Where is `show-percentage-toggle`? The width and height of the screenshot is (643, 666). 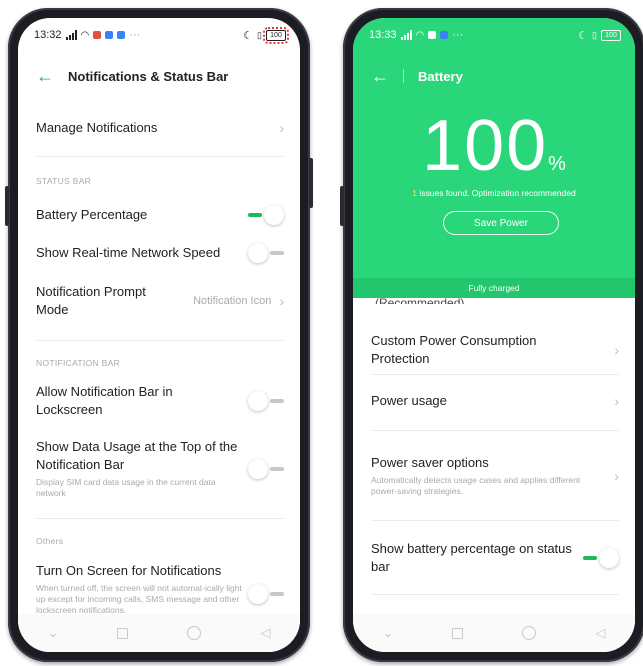
show-percentage-toggle is located at coordinates (601, 558).